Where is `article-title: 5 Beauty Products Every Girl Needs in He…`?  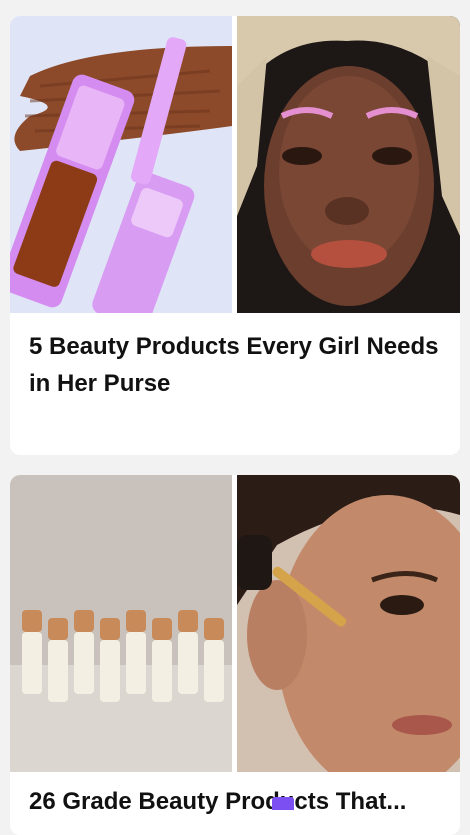 article-title: 5 Beauty Products Every Girl Needs in He… is located at coordinates (234, 365).